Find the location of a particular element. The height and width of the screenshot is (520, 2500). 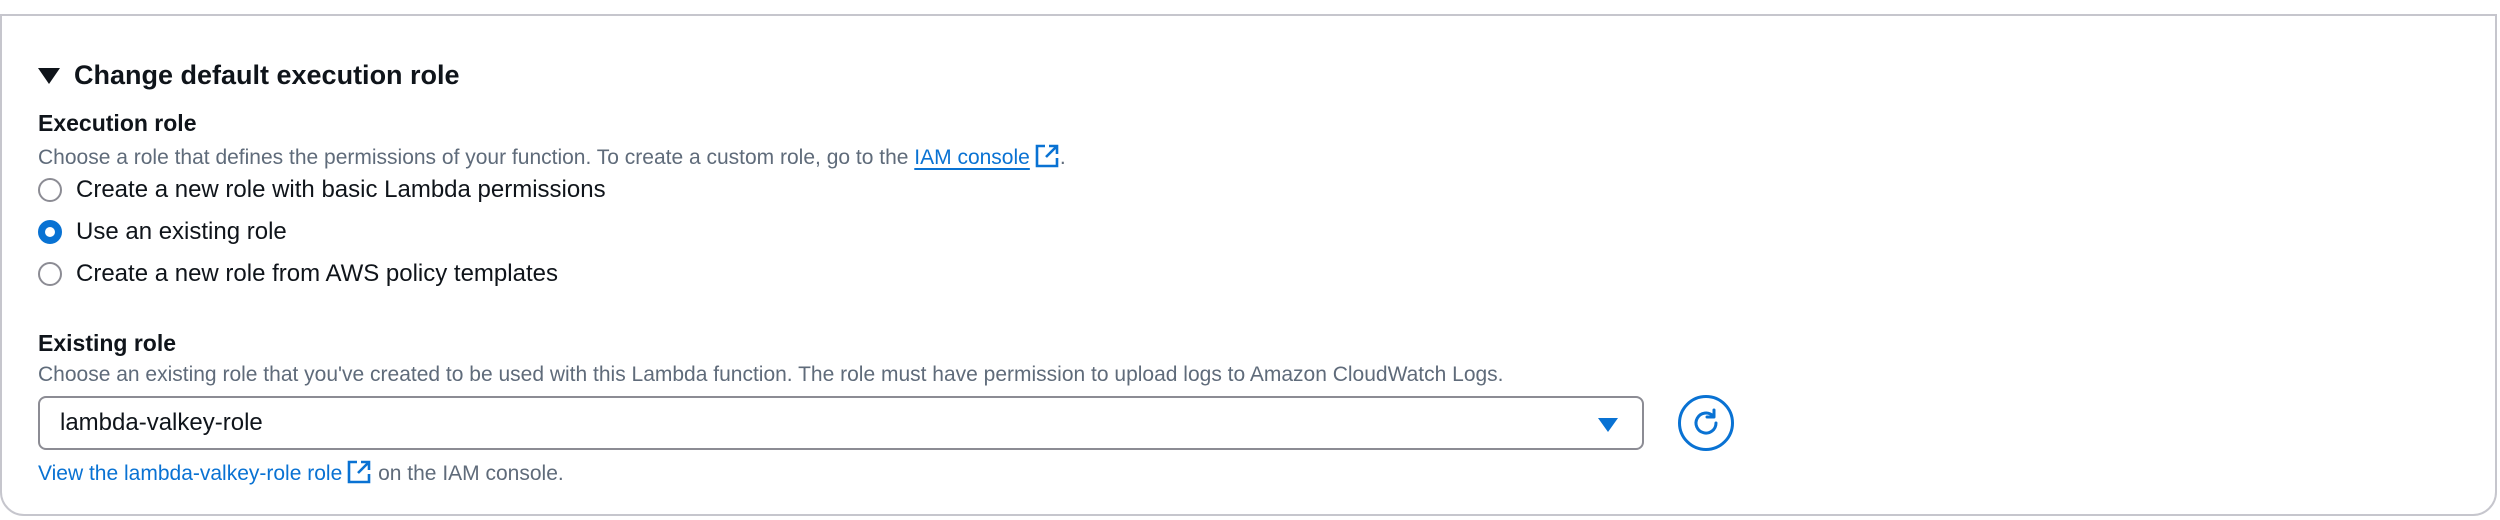

refresh-icon is located at coordinates (1706, 421).